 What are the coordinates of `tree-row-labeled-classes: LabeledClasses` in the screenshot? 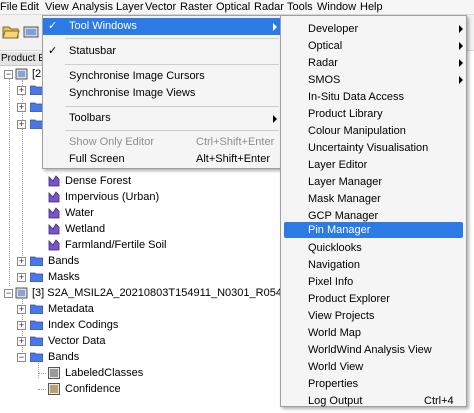 It's located at (100, 373).